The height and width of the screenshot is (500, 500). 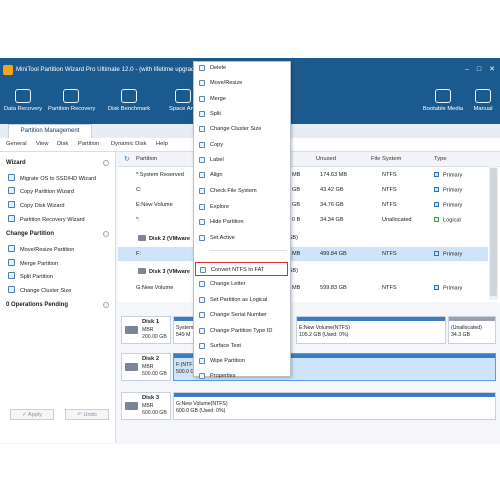 I want to click on sidebar-item-move-resize: Move/Resize Partition, so click(x=41, y=249).